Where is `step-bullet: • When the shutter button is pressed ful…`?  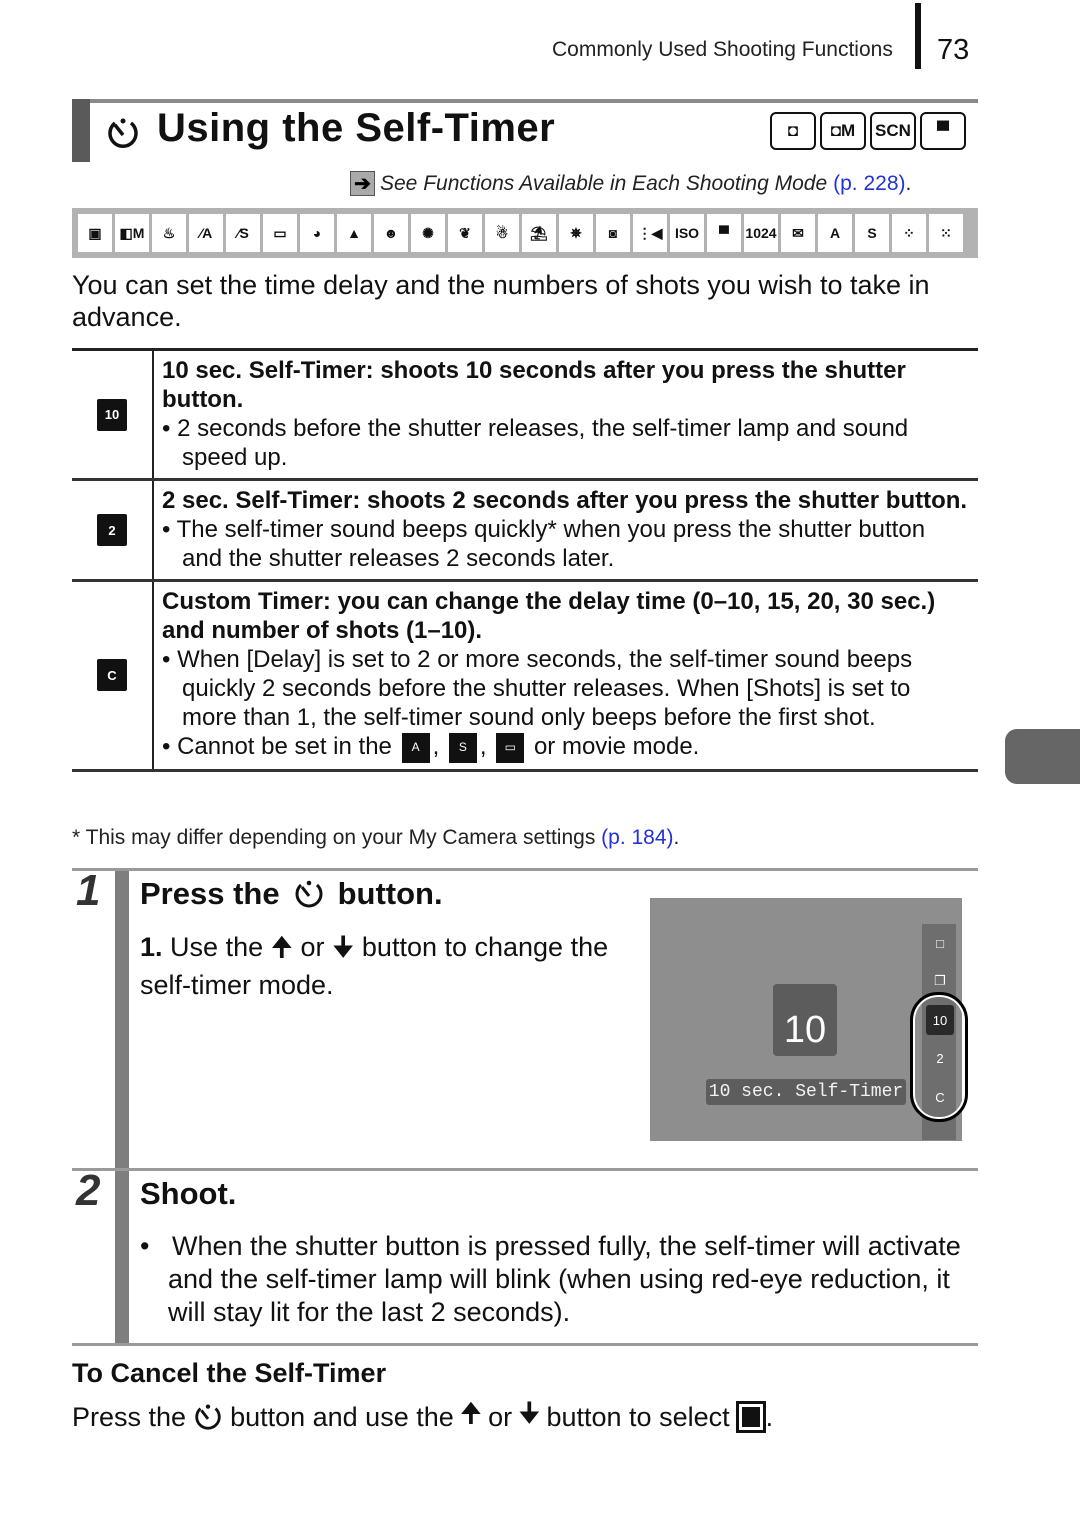 step-bullet: • When the shutter button is pressed ful… is located at coordinates (550, 1279).